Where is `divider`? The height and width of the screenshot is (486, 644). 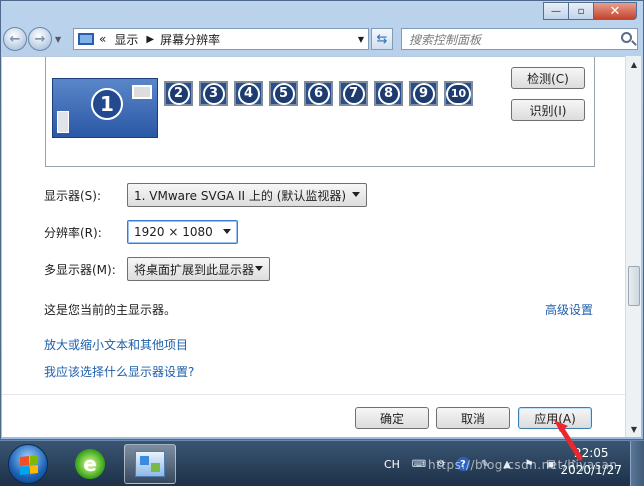
divider is located at coordinates (313, 394).